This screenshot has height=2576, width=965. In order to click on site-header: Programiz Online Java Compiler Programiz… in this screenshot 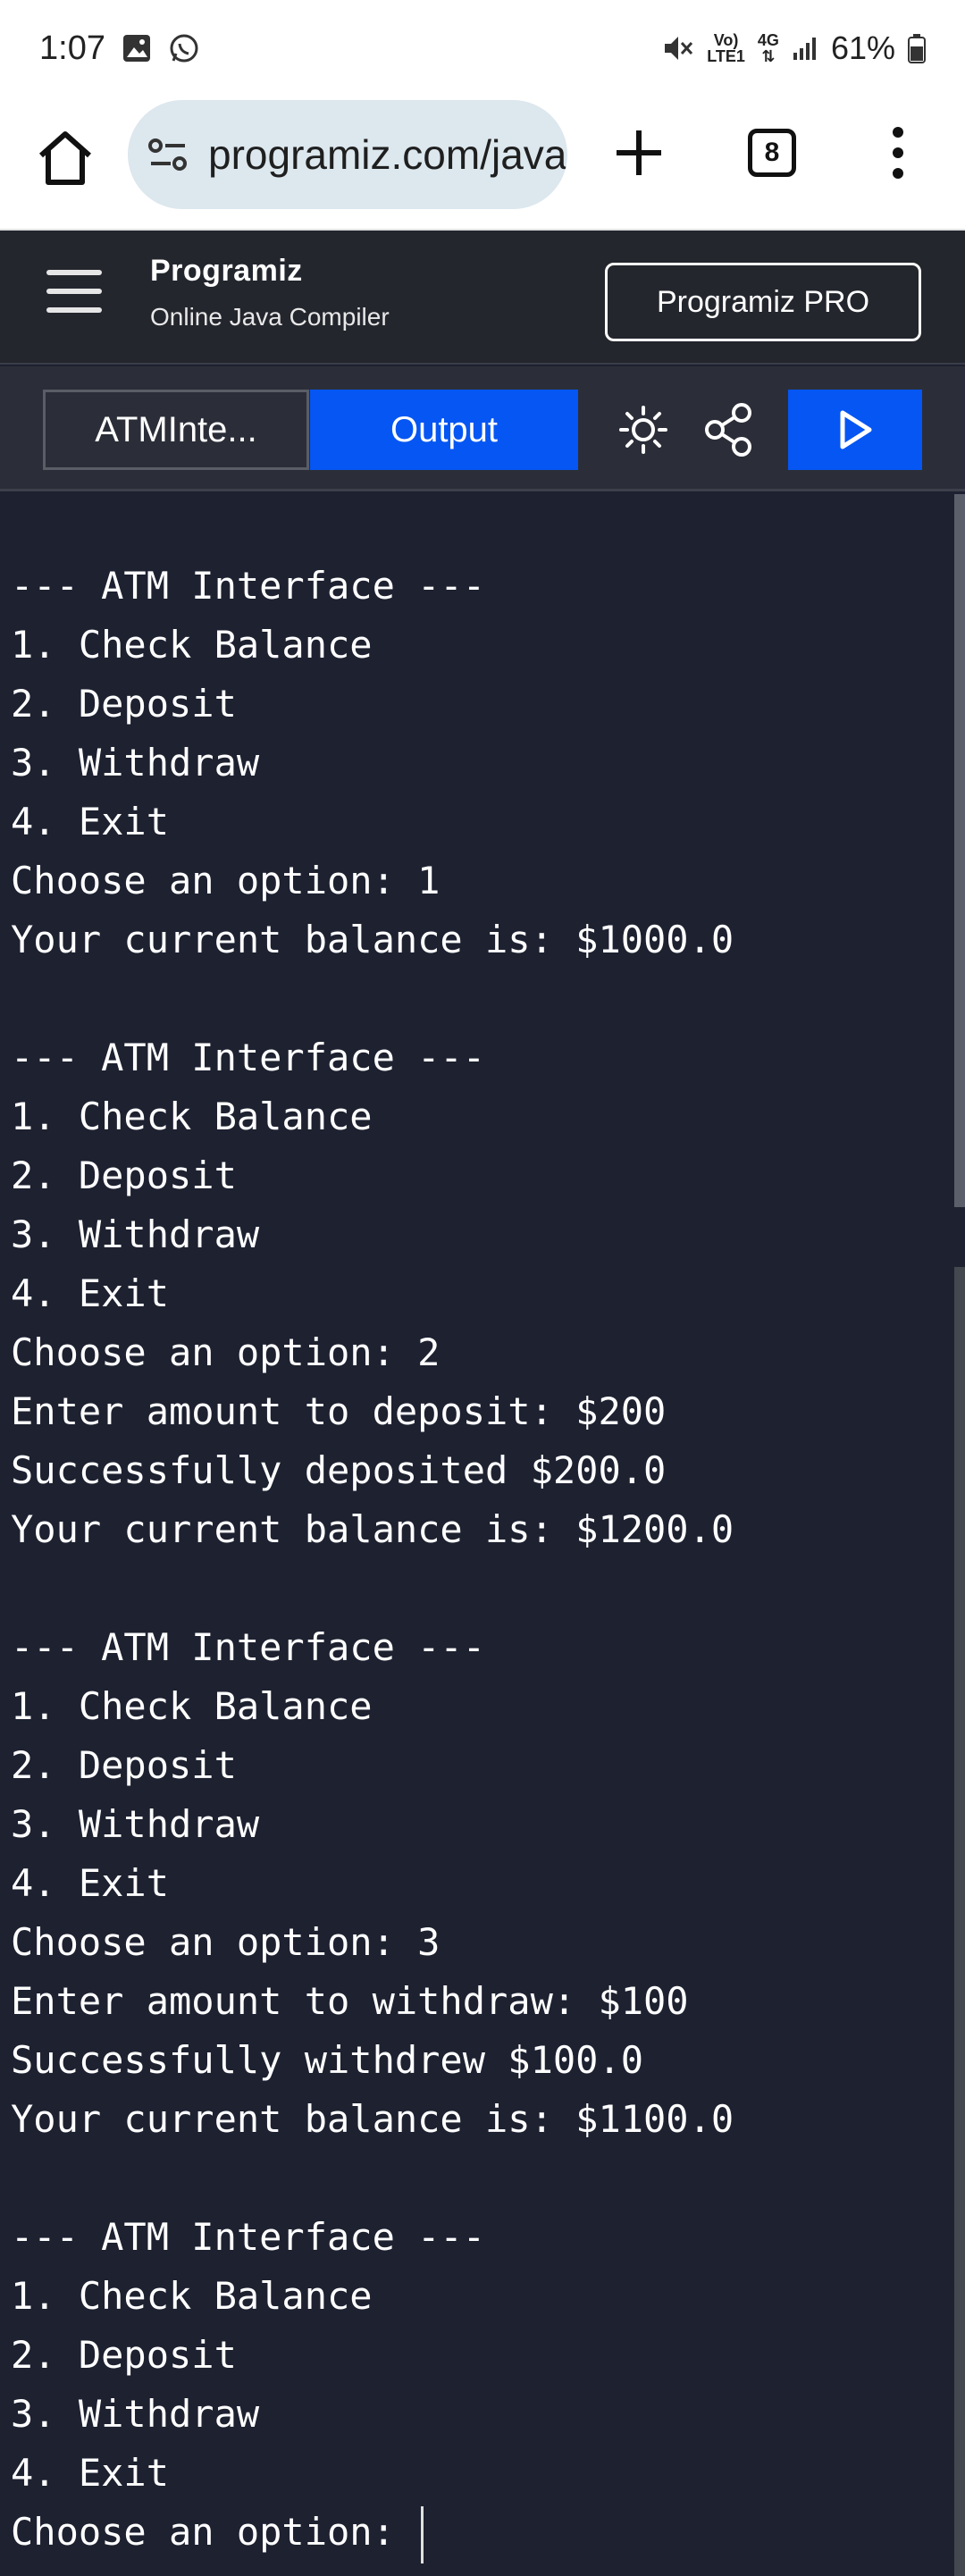, I will do `click(482, 298)`.